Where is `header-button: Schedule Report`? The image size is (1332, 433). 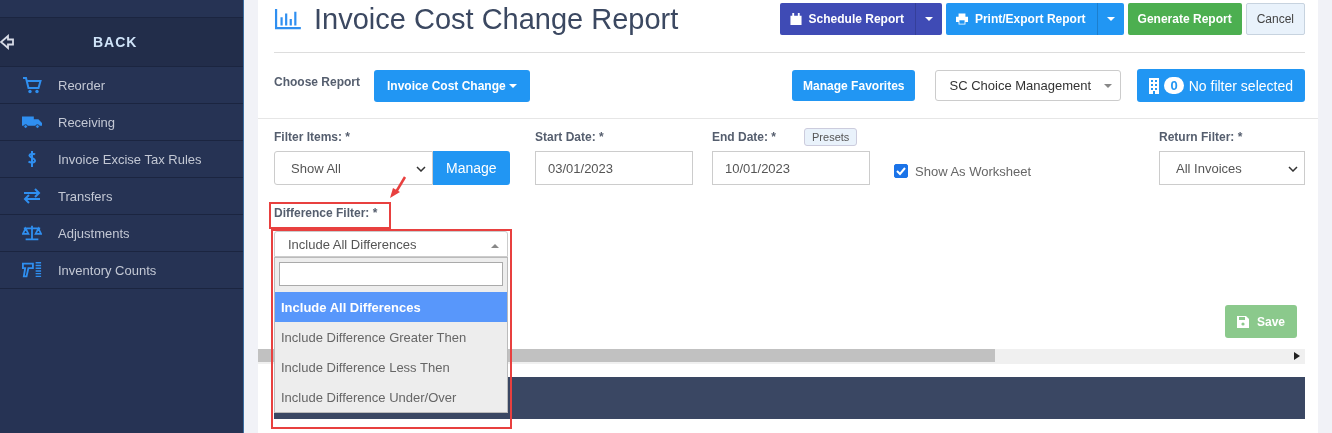
header-button: Schedule Report is located at coordinates (860, 19).